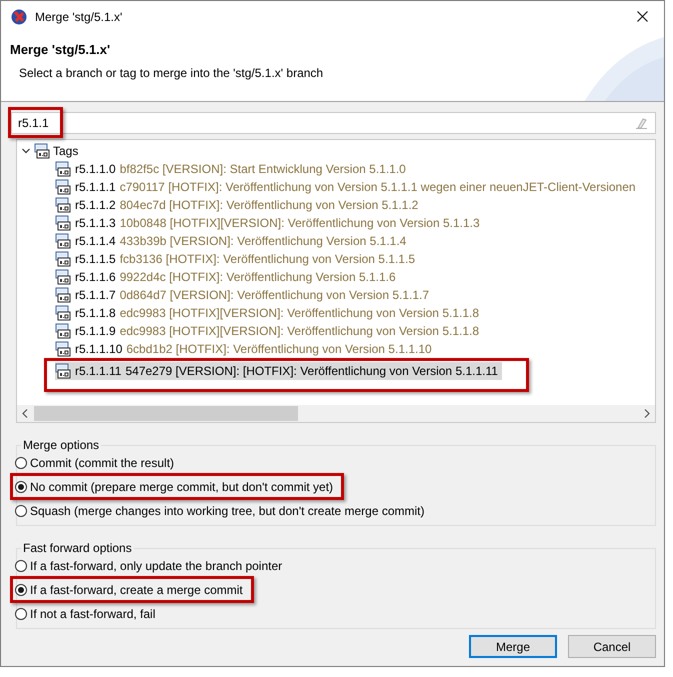  I want to click on window-title: Merge 'stg/5.1.x', so click(79, 17).